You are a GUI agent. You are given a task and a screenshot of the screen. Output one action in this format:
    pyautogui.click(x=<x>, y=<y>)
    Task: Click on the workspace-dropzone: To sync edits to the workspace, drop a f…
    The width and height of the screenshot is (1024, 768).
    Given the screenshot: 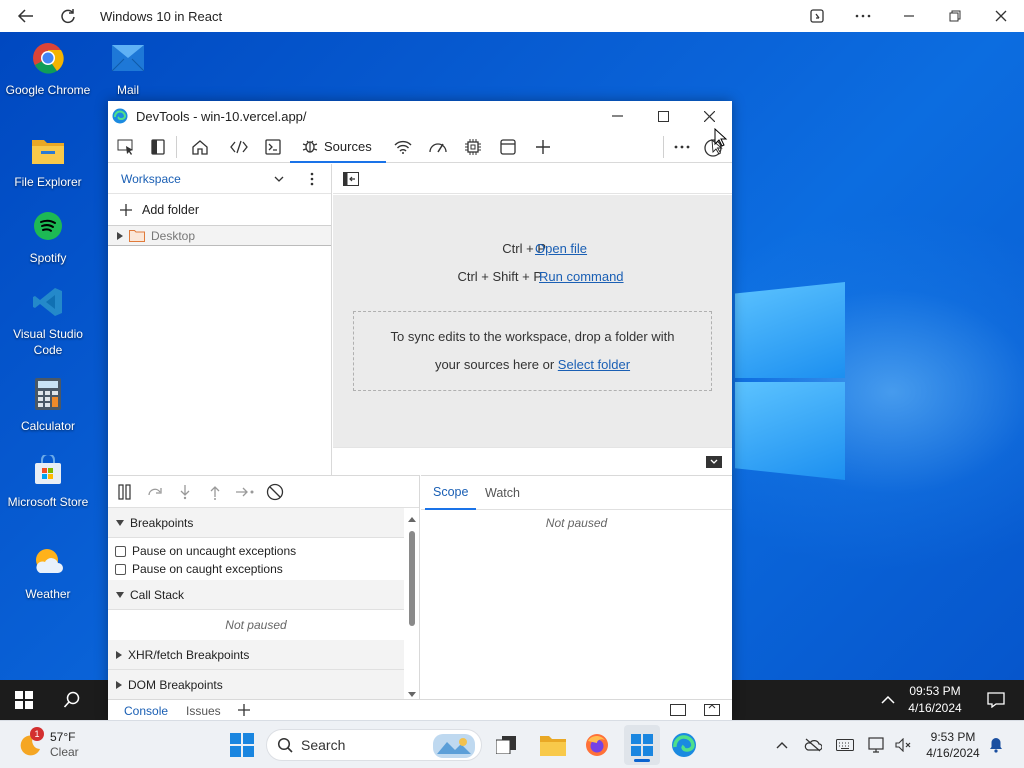 What is the action you would take?
    pyautogui.click(x=532, y=351)
    